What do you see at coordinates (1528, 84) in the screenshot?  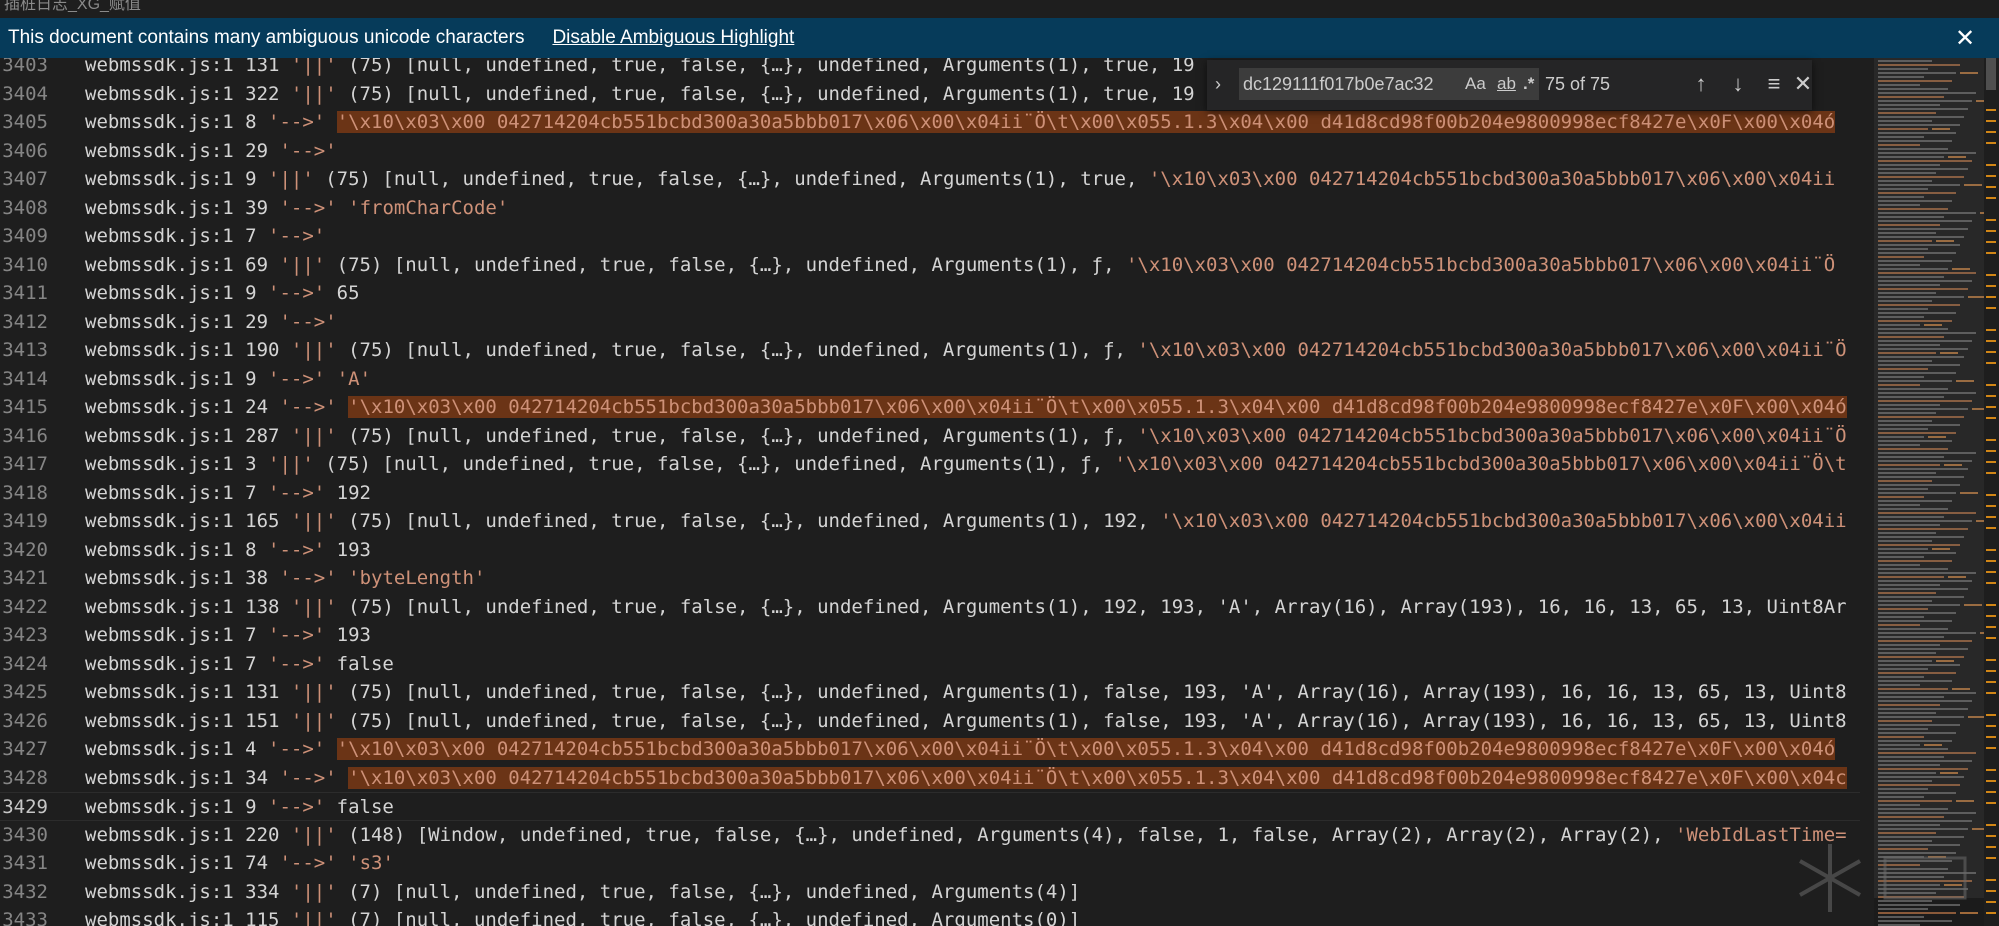 I see `regex-toggle: .*` at bounding box center [1528, 84].